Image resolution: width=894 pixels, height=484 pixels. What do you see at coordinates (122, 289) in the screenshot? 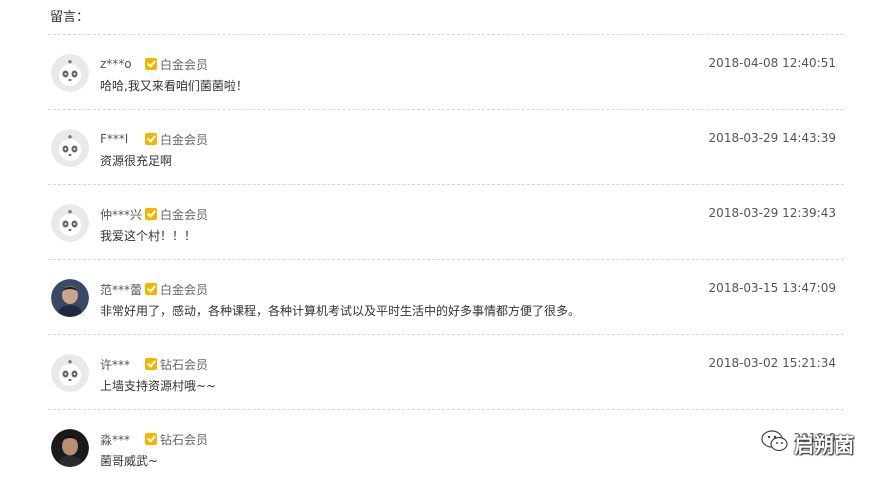
I see `username: 范***蕾` at bounding box center [122, 289].